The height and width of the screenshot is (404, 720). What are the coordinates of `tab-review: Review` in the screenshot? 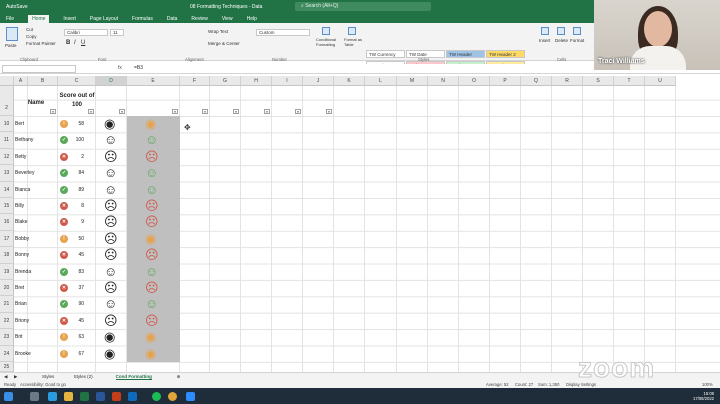 It's located at (199, 19).